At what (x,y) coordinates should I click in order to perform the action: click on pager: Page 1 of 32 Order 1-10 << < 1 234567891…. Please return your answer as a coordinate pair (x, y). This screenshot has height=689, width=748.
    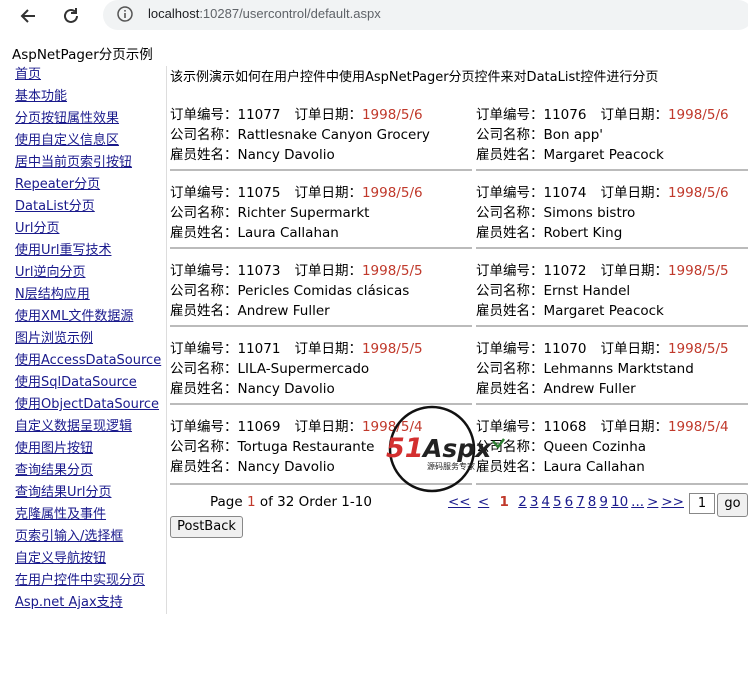
    Looking at the image, I should click on (459, 504).